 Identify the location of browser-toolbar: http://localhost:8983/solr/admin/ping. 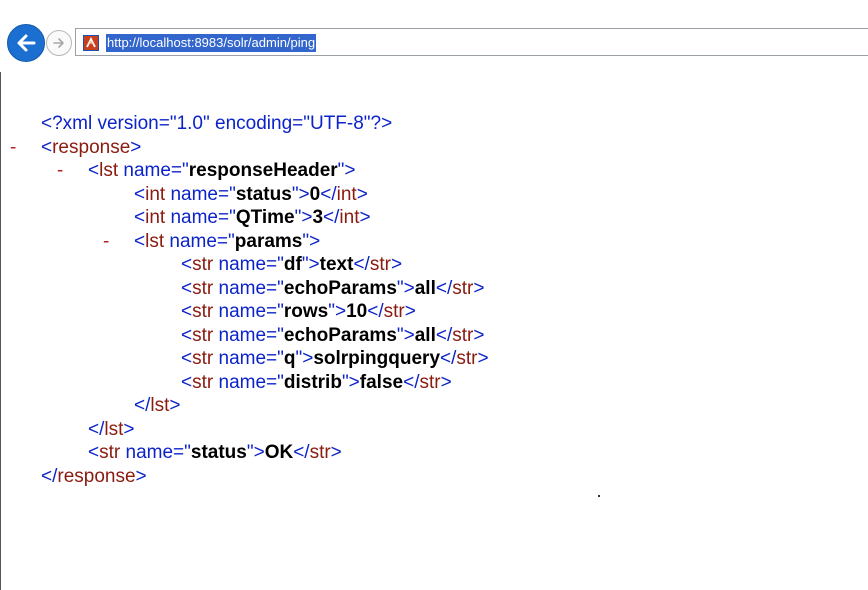
(434, 36).